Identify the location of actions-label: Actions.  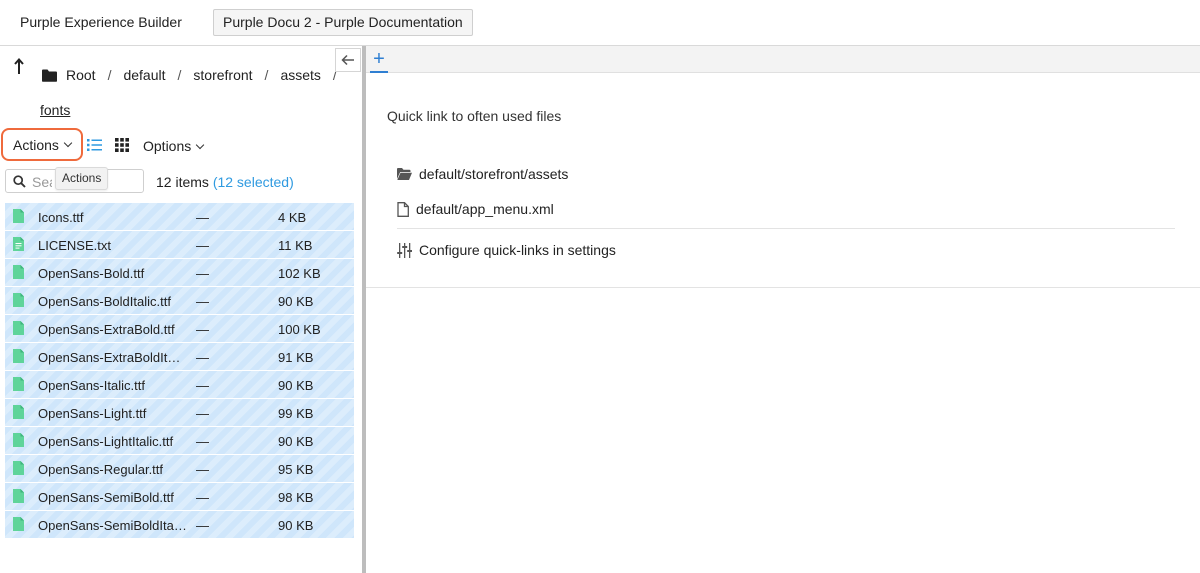
(36, 144).